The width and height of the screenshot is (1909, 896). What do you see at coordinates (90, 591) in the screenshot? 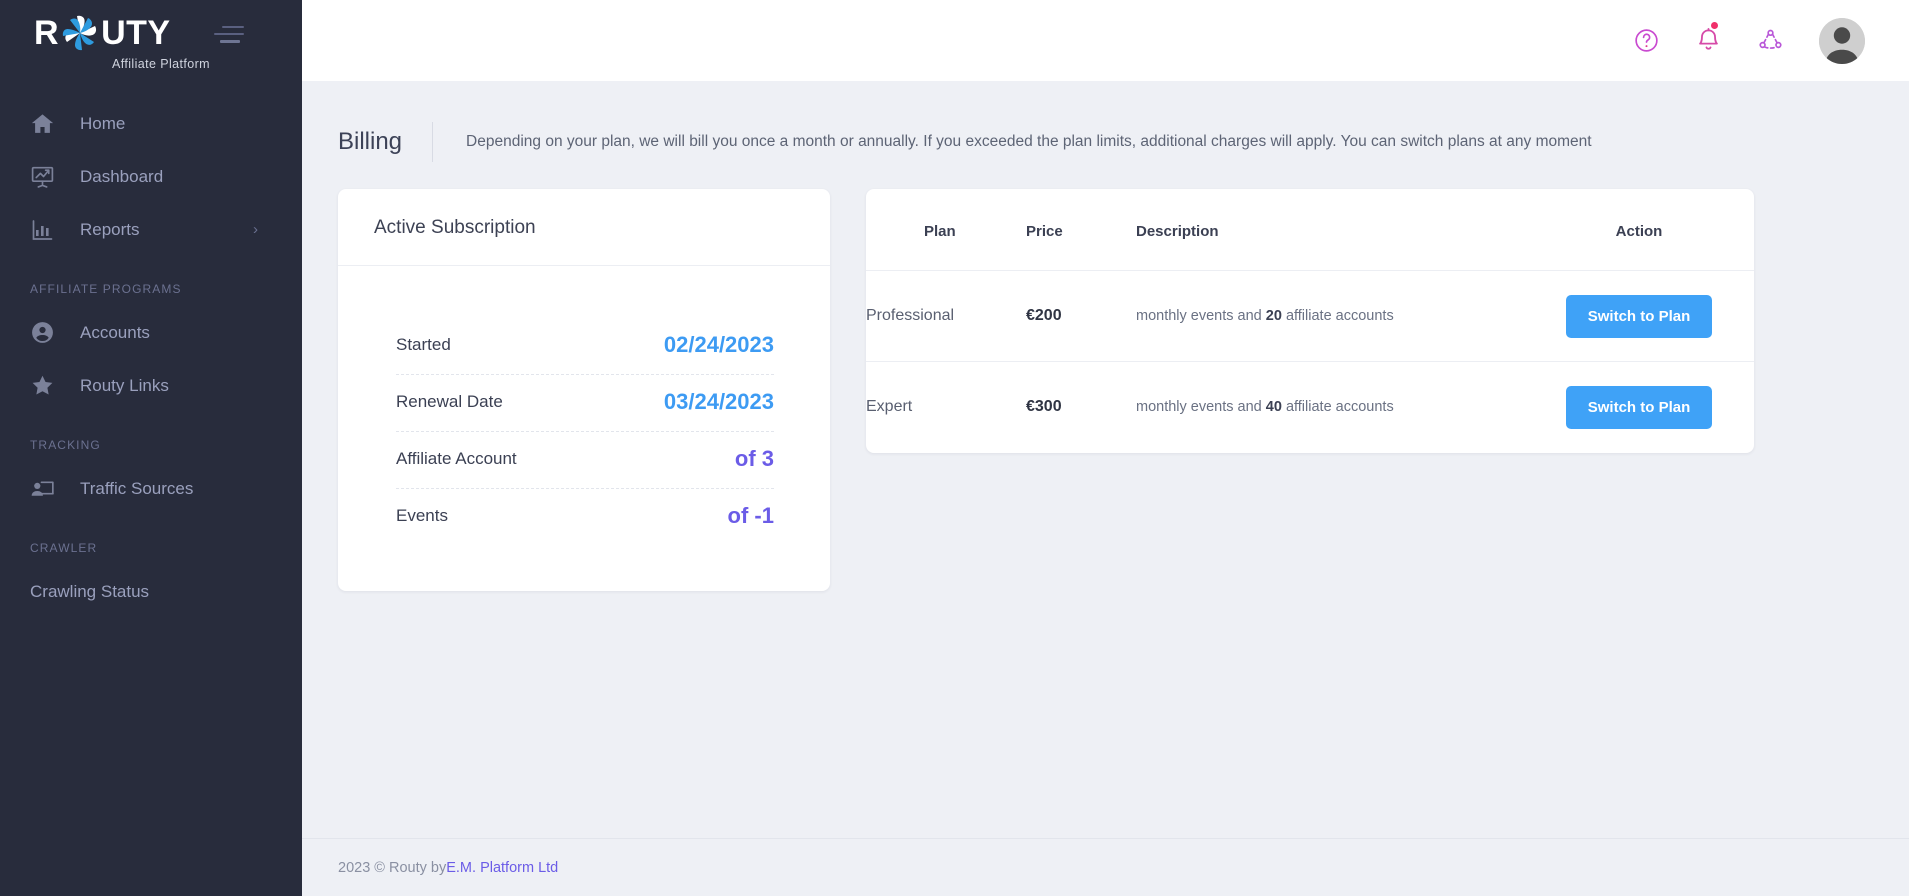
I see `sidebar-item-label: Crawling Status` at bounding box center [90, 591].